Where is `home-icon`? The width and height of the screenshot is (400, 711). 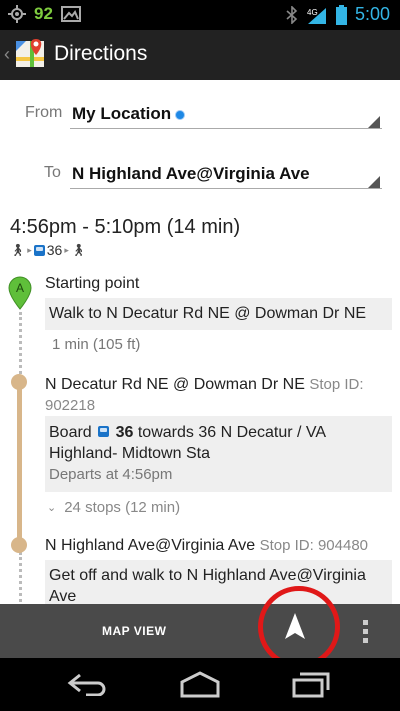
home-icon is located at coordinates (200, 684).